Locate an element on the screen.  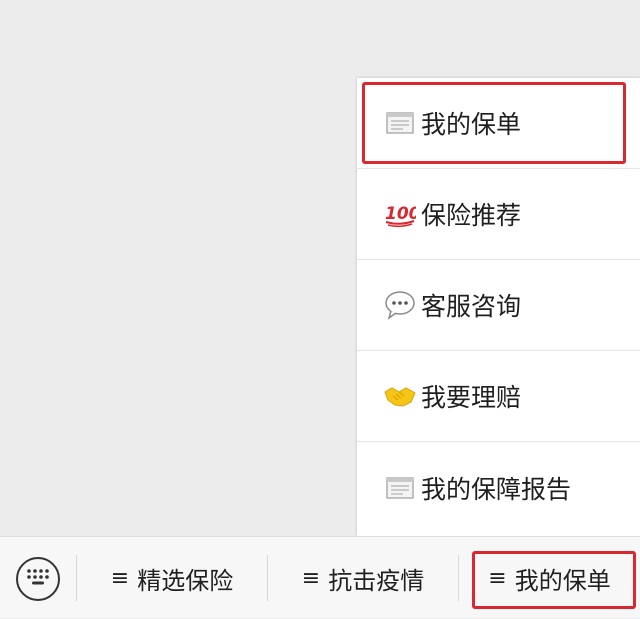
menu-item-claim: 我要理赔 is located at coordinates (498, 396).